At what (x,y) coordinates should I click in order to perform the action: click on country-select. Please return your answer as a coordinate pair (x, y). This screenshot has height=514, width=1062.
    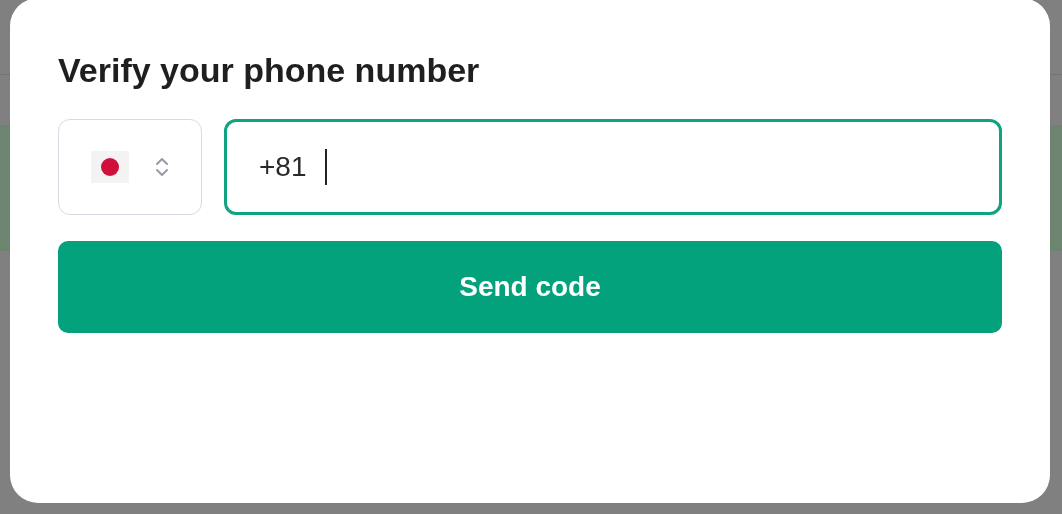
    Looking at the image, I should click on (130, 167).